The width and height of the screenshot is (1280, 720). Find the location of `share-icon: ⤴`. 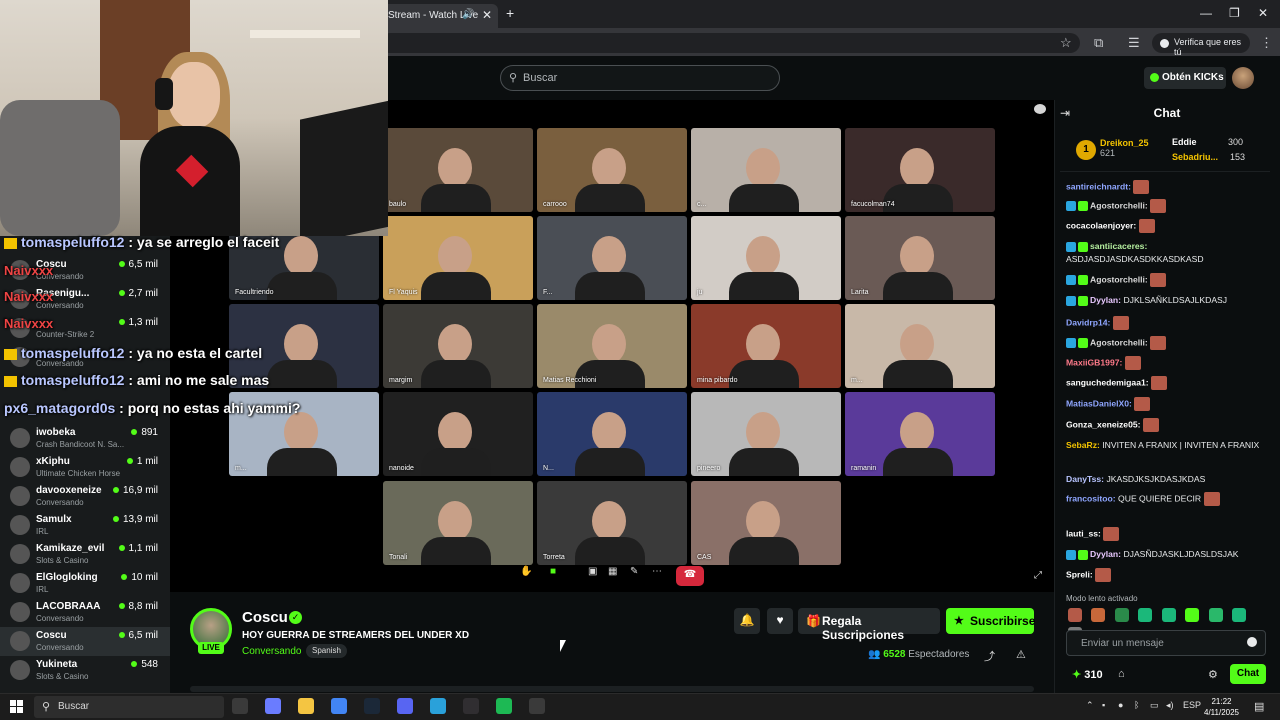

share-icon: ⤴ is located at coordinates (989, 656).